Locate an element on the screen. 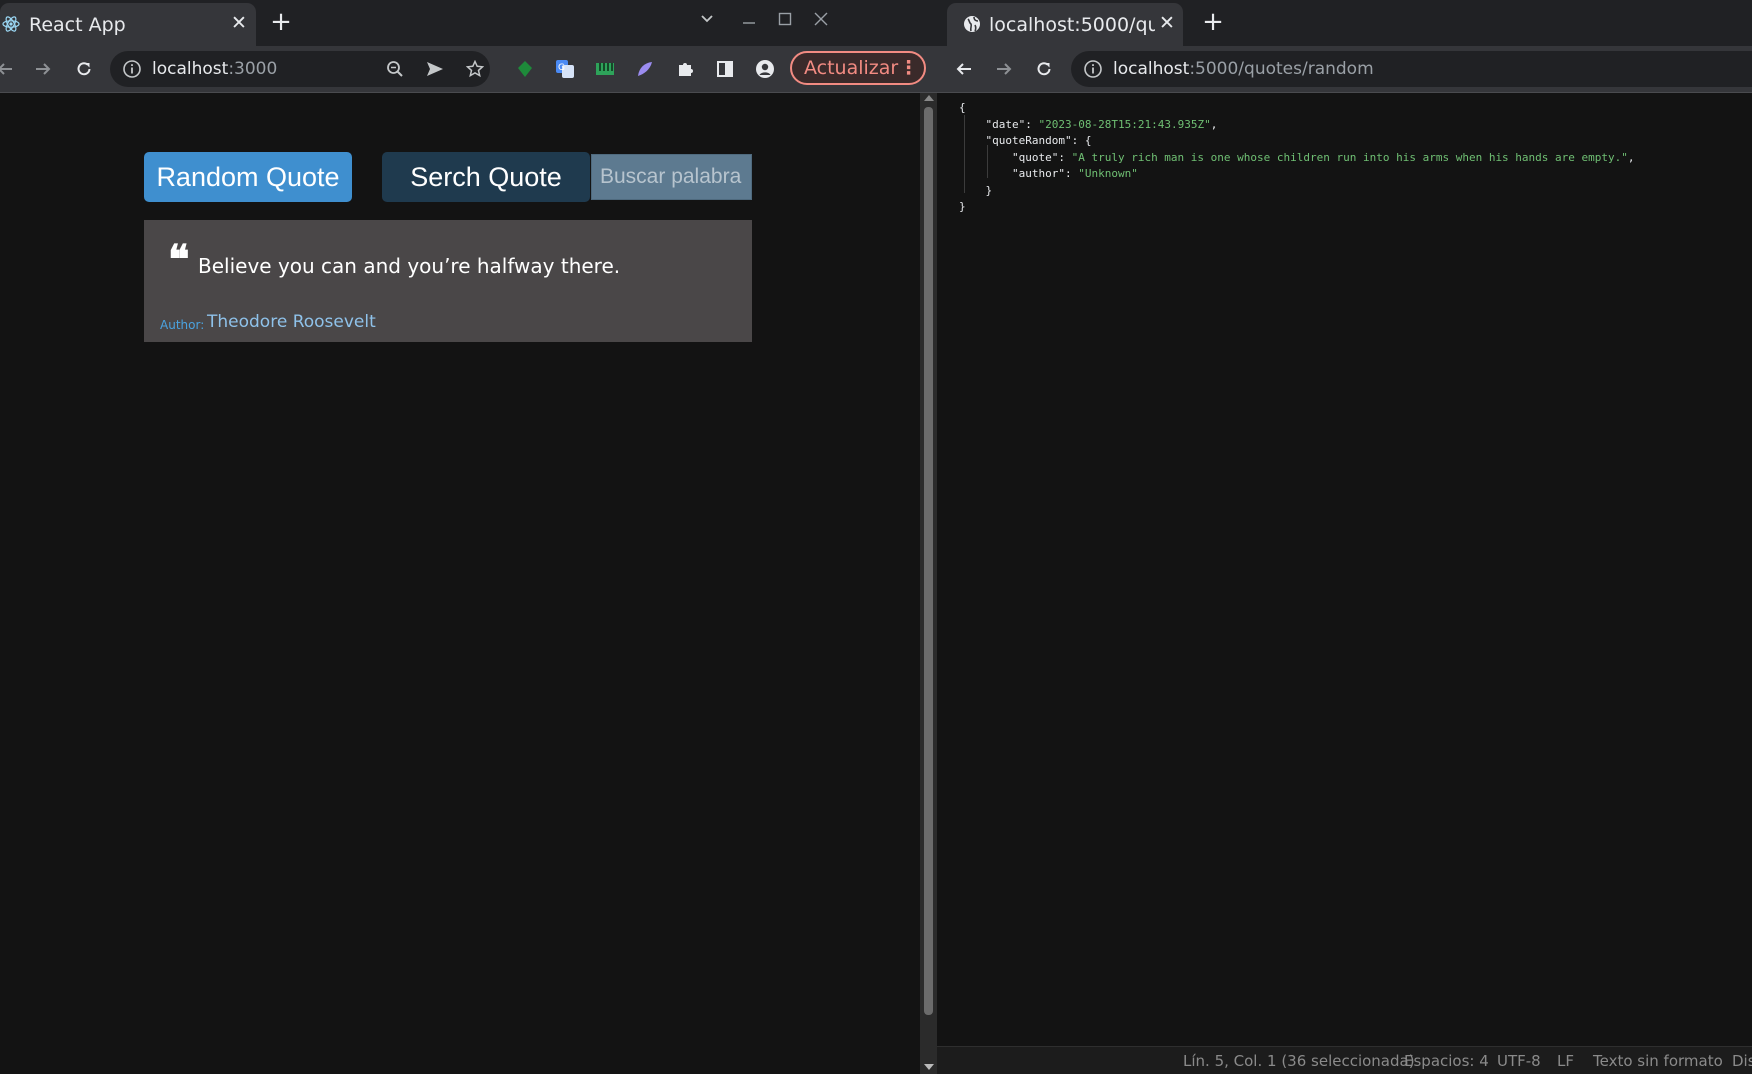 This screenshot has width=1752, height=1074. svg-text: G is located at coordinates (561, 68).